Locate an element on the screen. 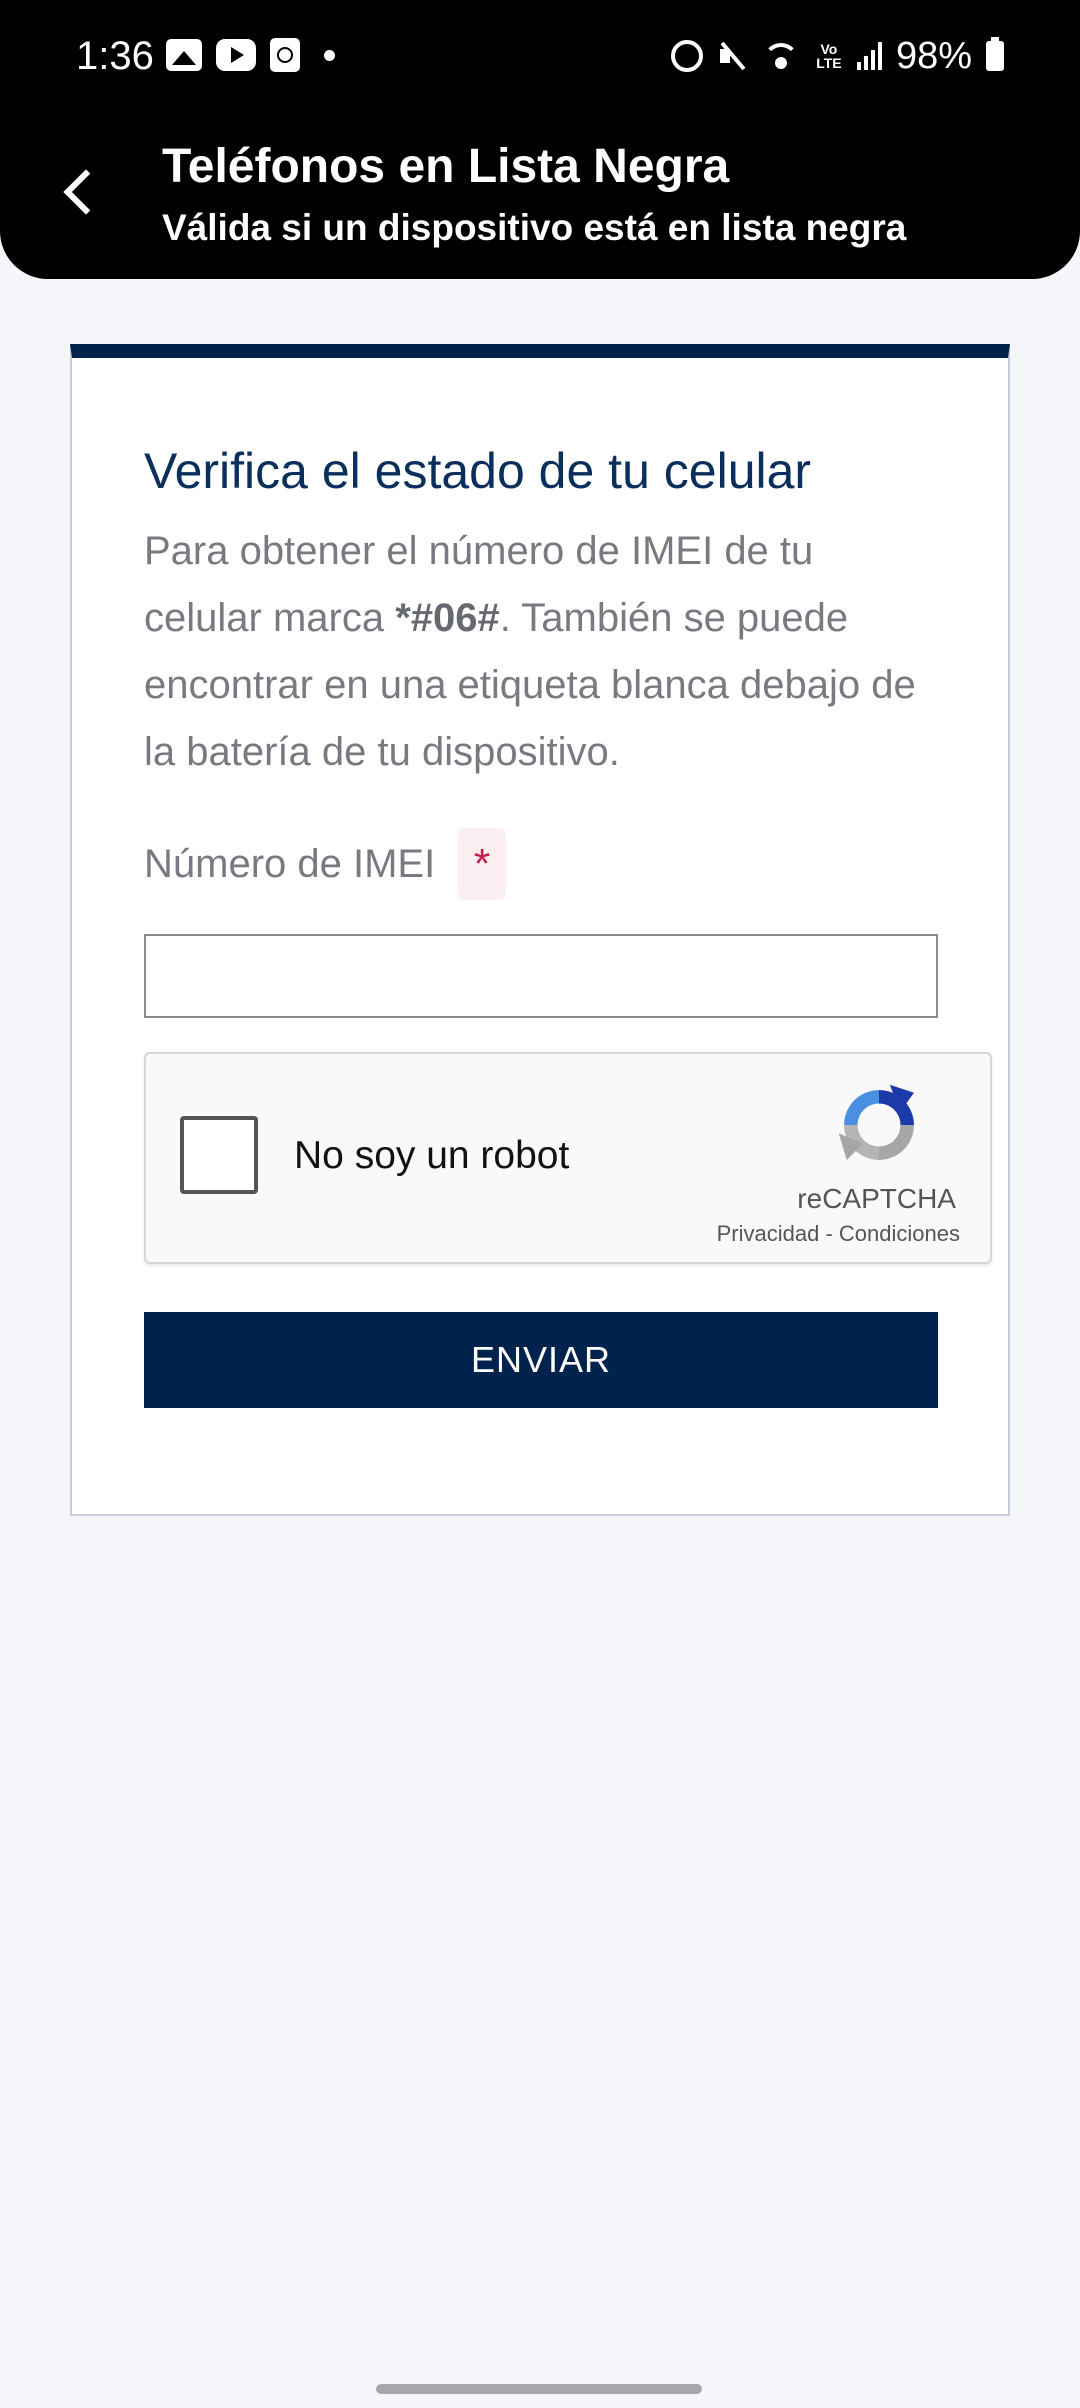  imei-field-label: Número de IMEI is located at coordinates (290, 864).